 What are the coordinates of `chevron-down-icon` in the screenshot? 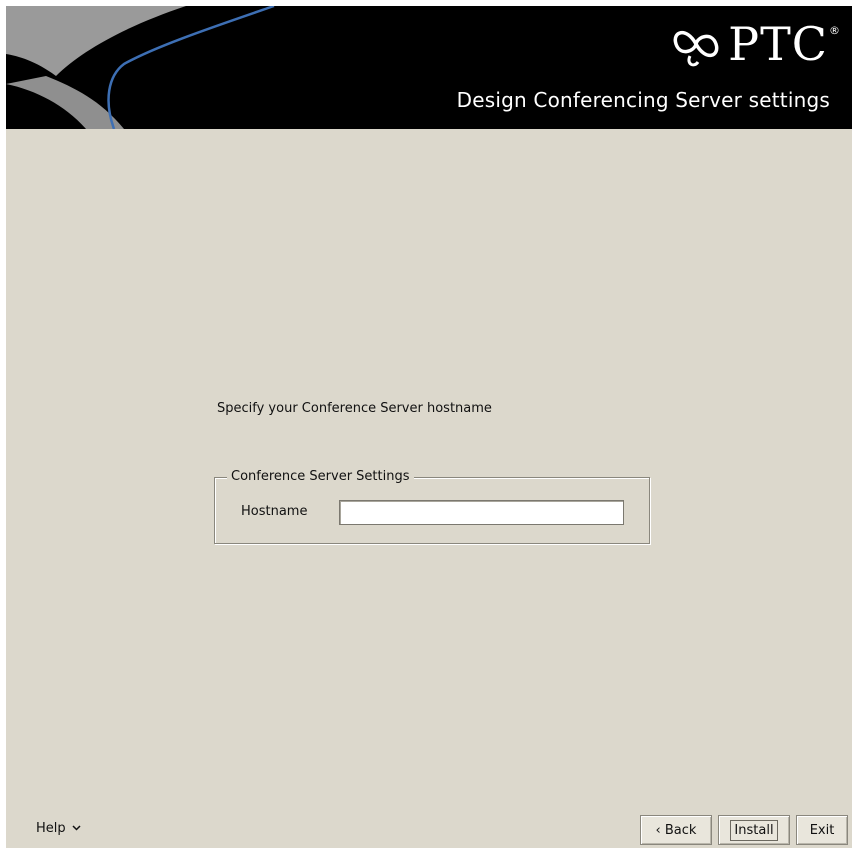 It's located at (76, 828).